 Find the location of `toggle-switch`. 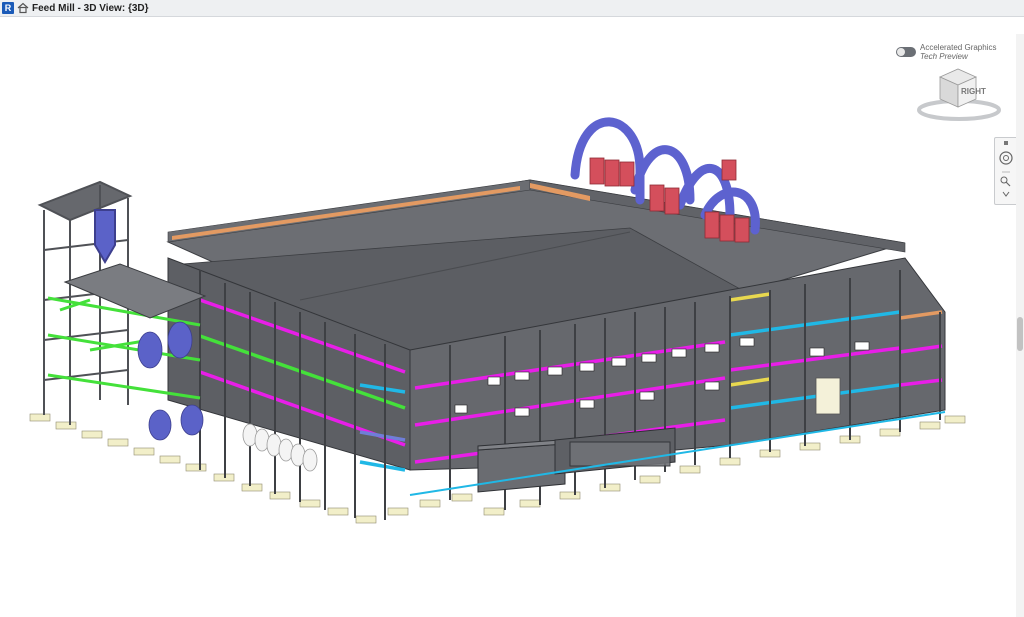

toggle-switch is located at coordinates (906, 52).